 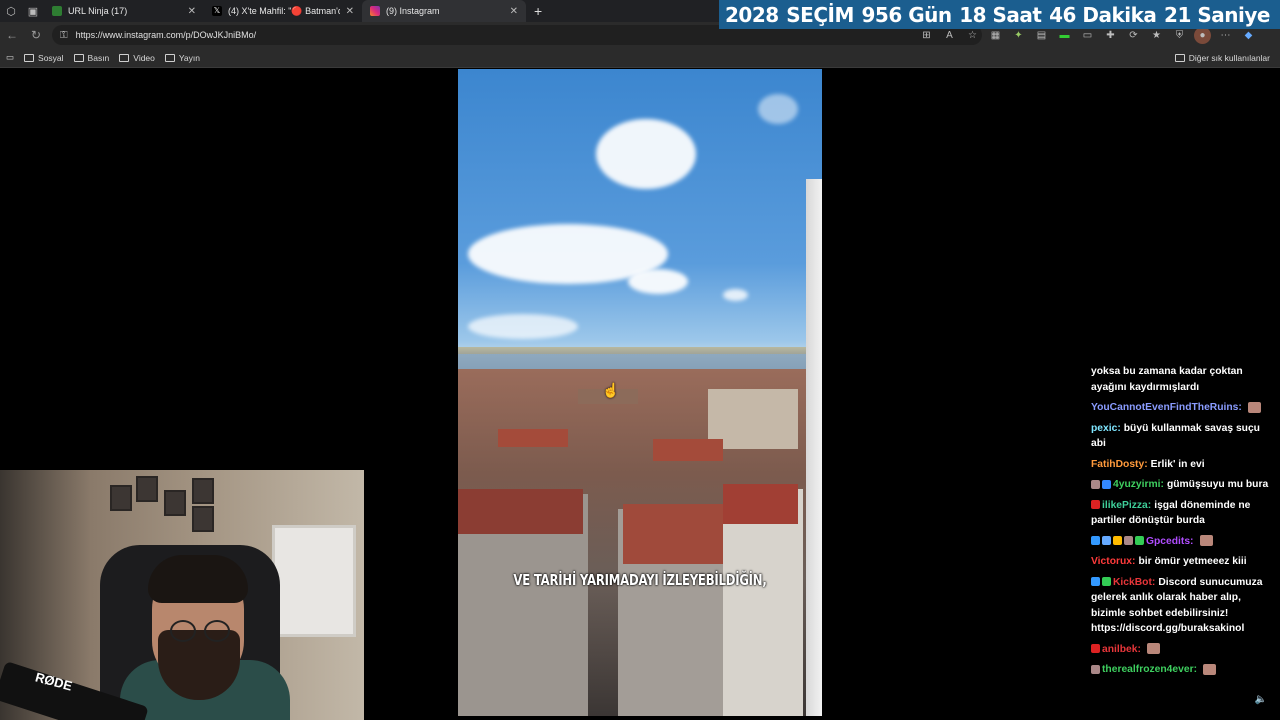 What do you see at coordinates (1183, 670) in the screenshot?
I see `chat-message: therealfrozen4ever:` at bounding box center [1183, 670].